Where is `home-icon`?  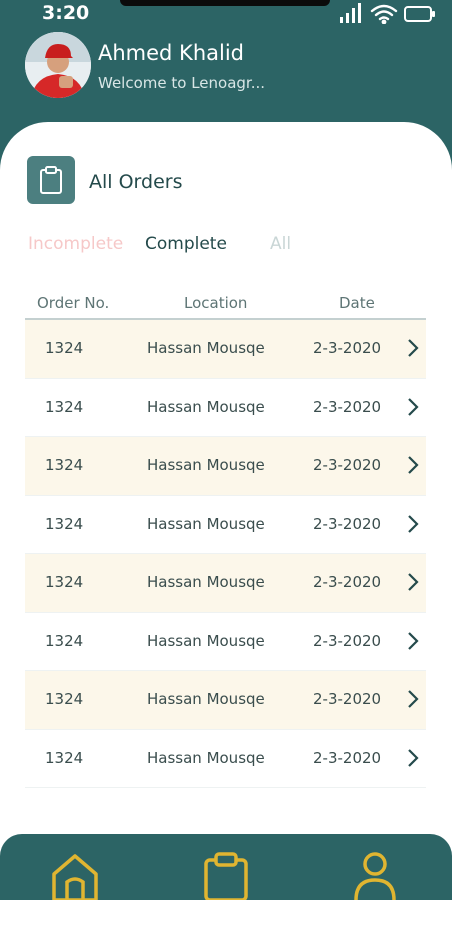
home-icon is located at coordinates (75, 876).